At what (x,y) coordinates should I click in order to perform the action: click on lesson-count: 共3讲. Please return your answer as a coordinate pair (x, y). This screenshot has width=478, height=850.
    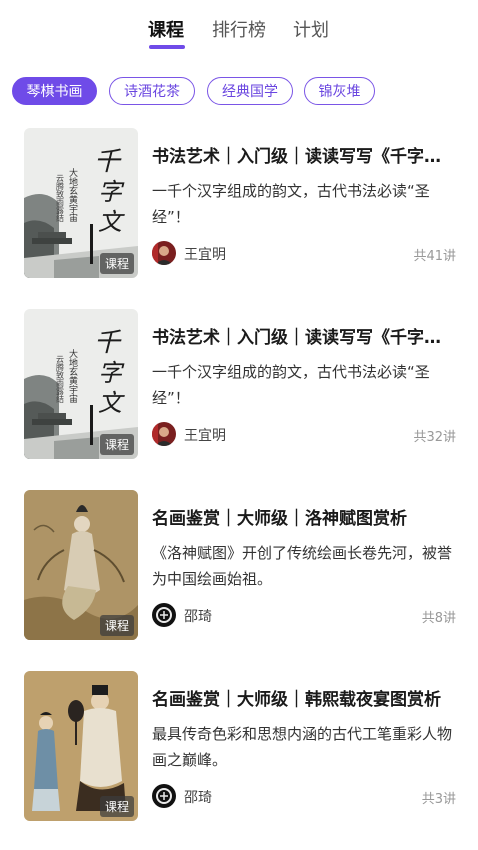
    Looking at the image, I should click on (438, 799).